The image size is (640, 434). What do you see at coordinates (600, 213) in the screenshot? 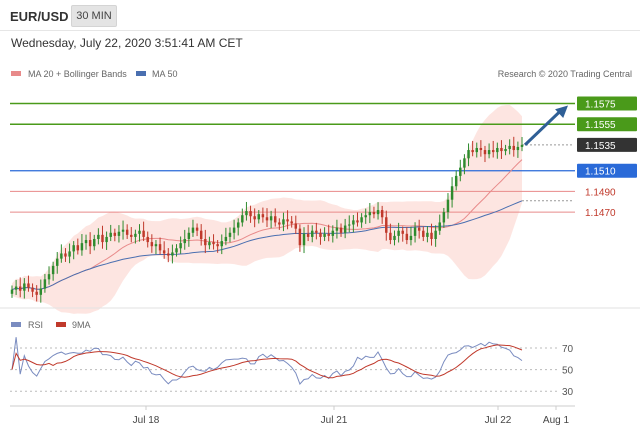
I see `level-label: 1.1470` at bounding box center [600, 213].